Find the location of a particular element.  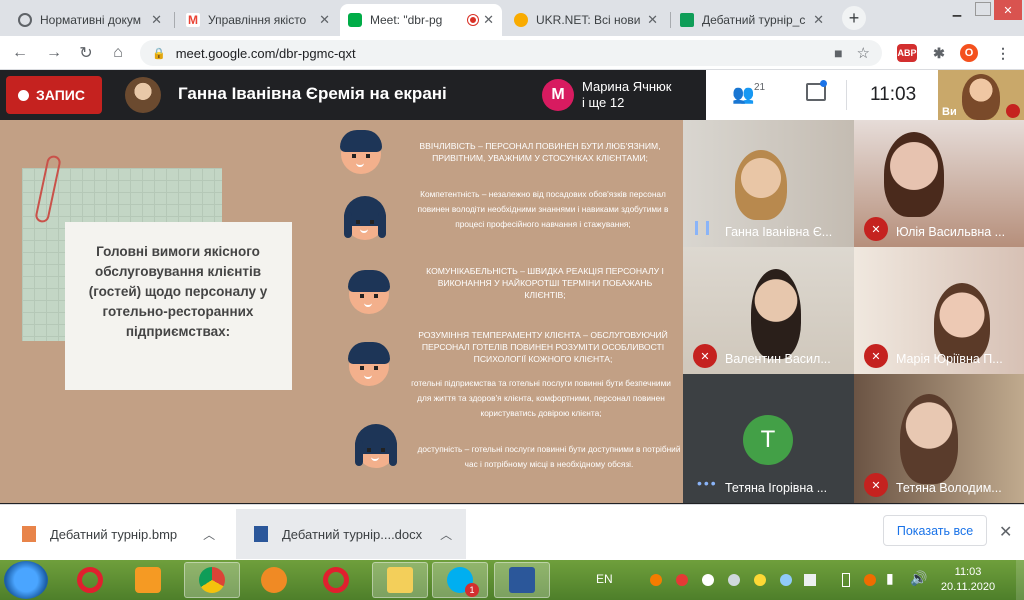

chrome-icon is located at coordinates (212, 580).